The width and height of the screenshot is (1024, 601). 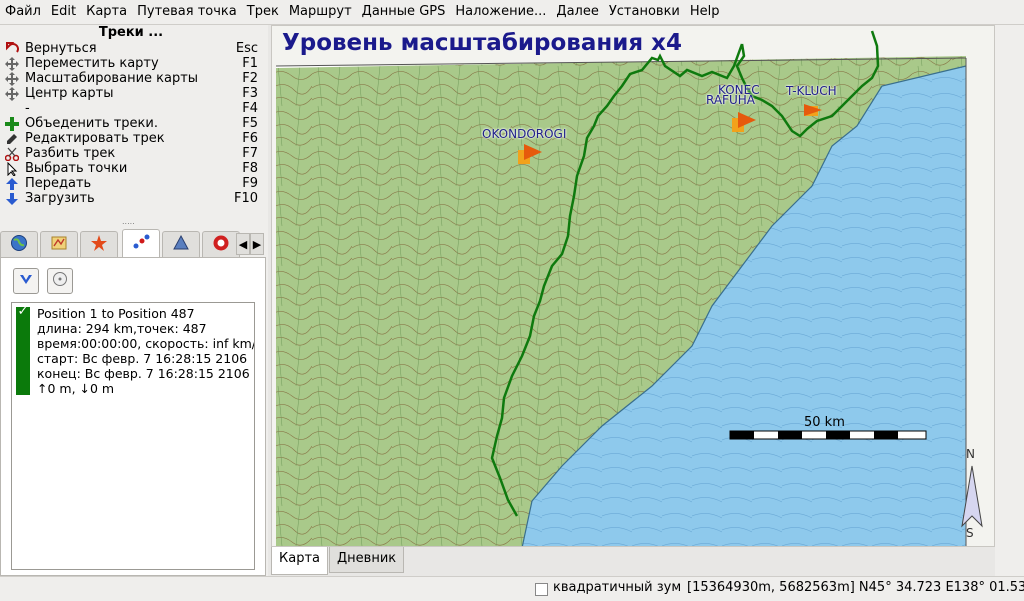 What do you see at coordinates (12, 198) in the screenshot?
I see `download-icon` at bounding box center [12, 198].